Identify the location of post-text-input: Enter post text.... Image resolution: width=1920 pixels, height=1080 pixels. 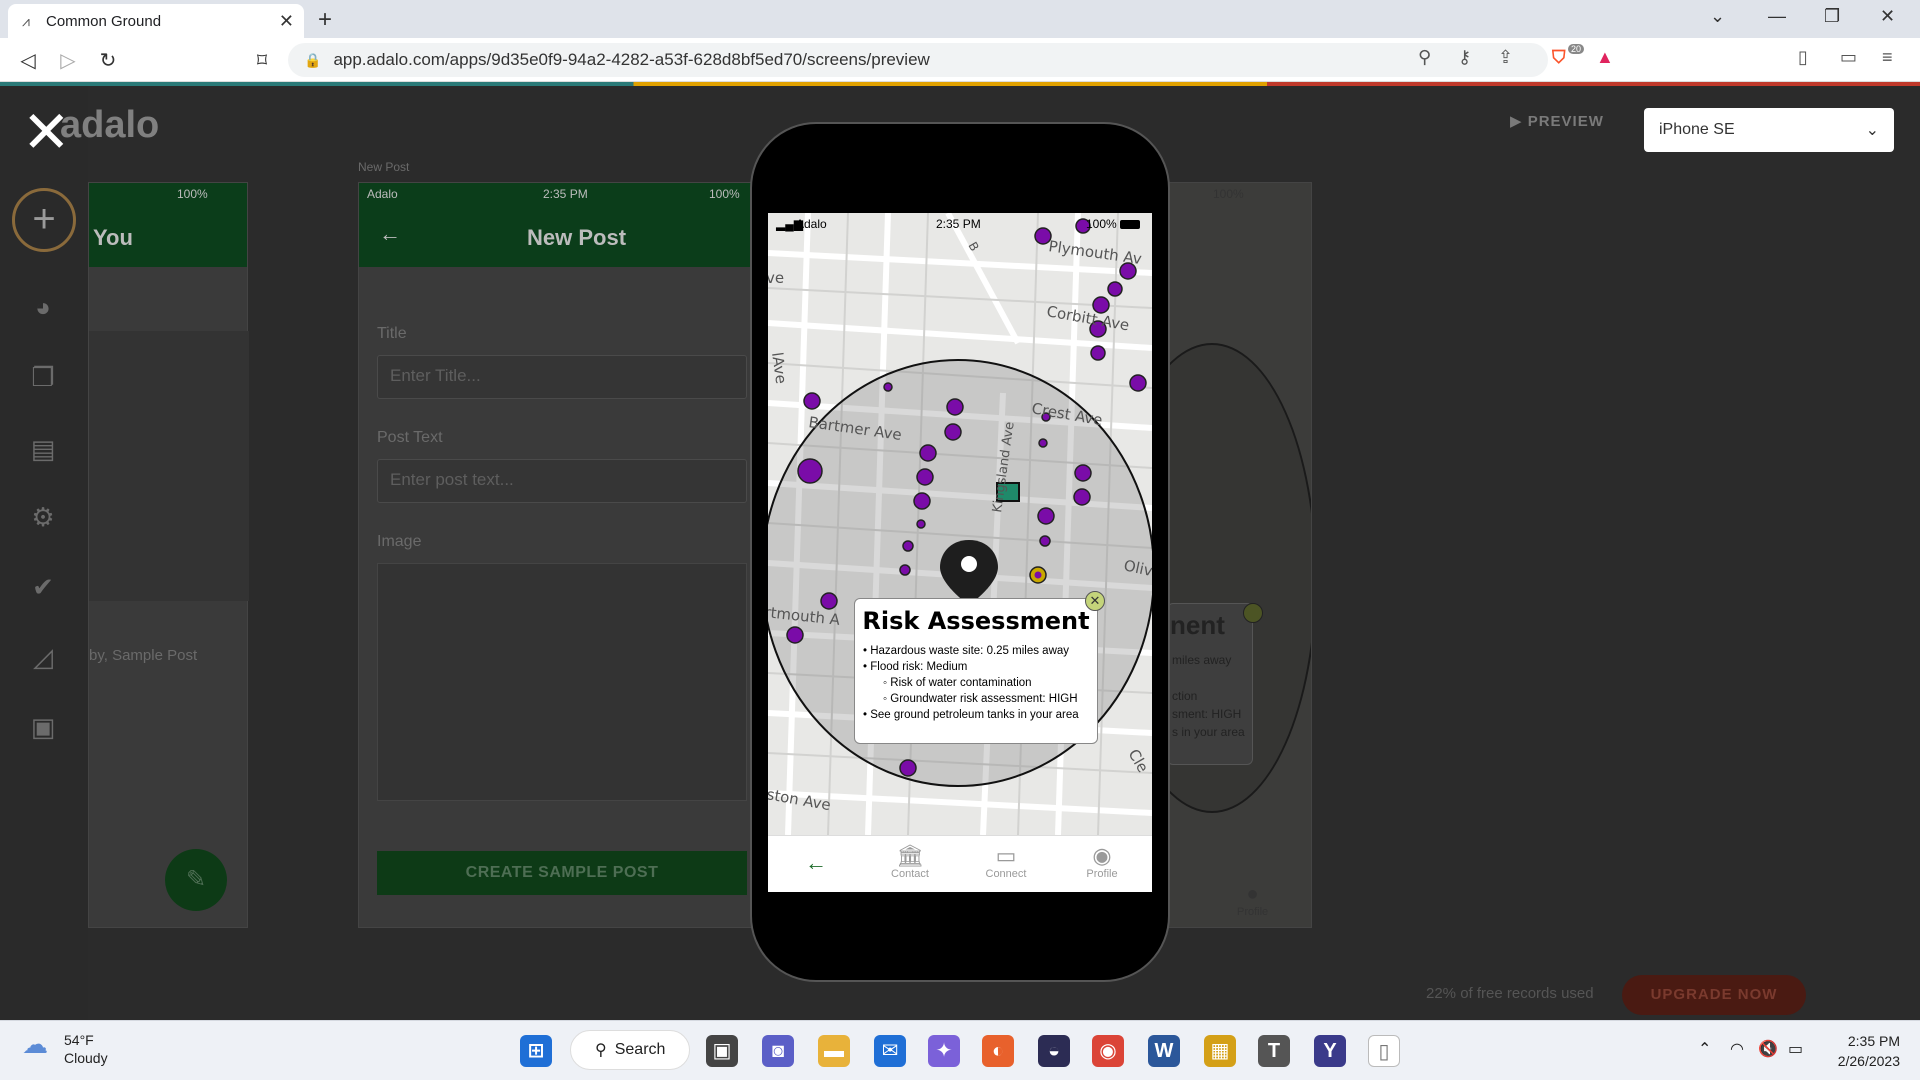
(562, 481).